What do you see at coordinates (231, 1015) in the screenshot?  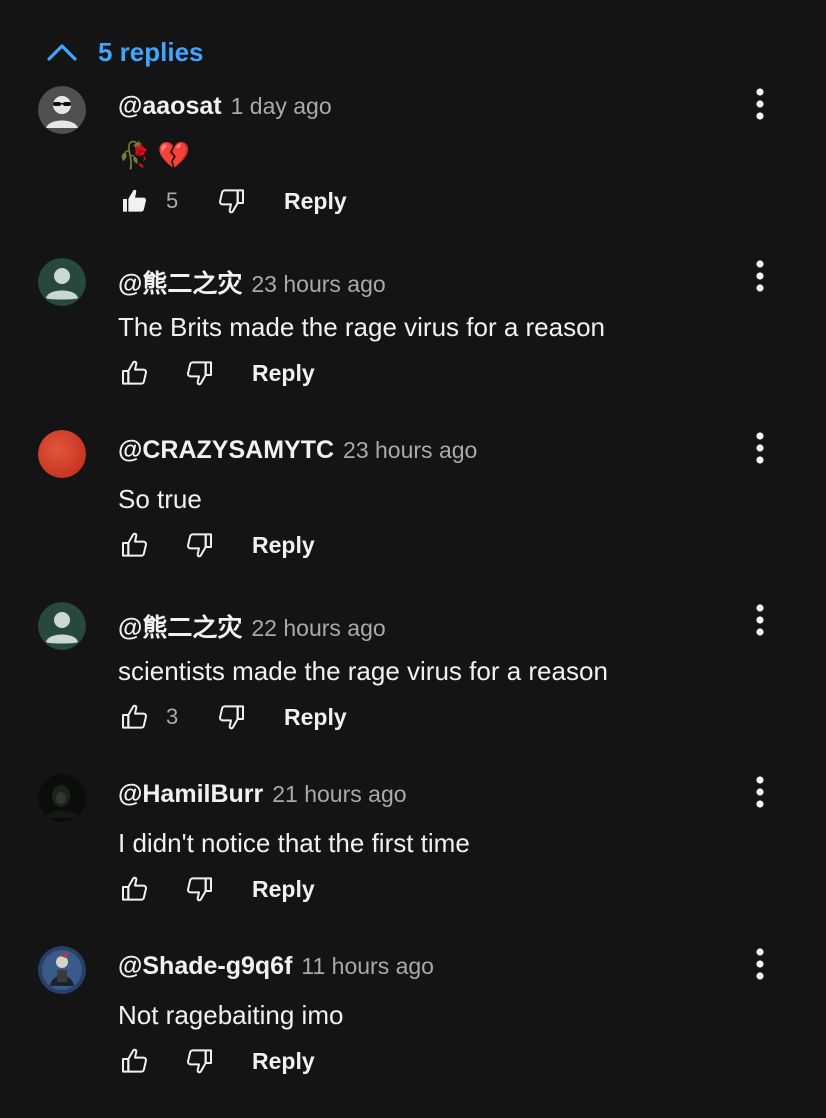 I see `comment-text: Not ragebaiting imo` at bounding box center [231, 1015].